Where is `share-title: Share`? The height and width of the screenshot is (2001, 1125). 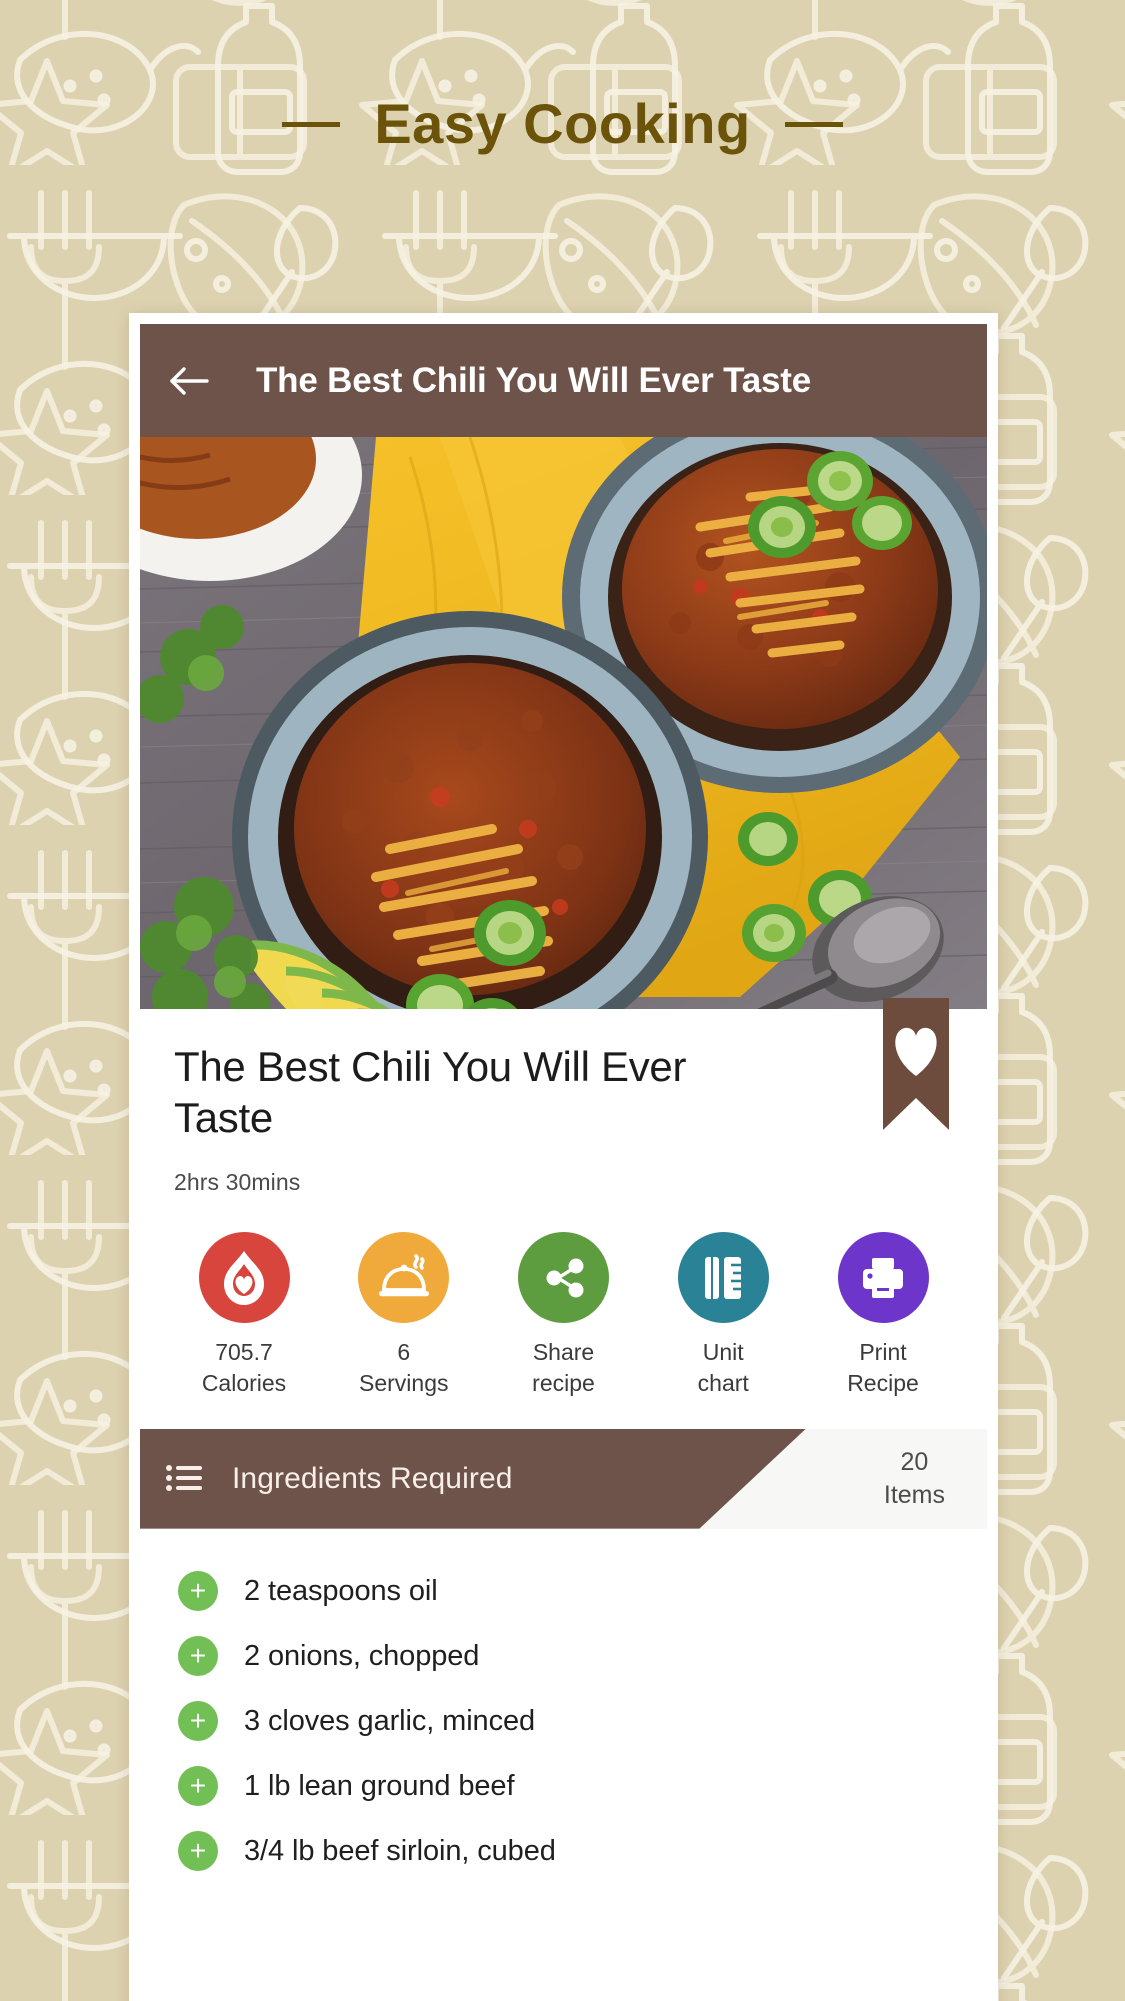 share-title: Share is located at coordinates (563, 1352).